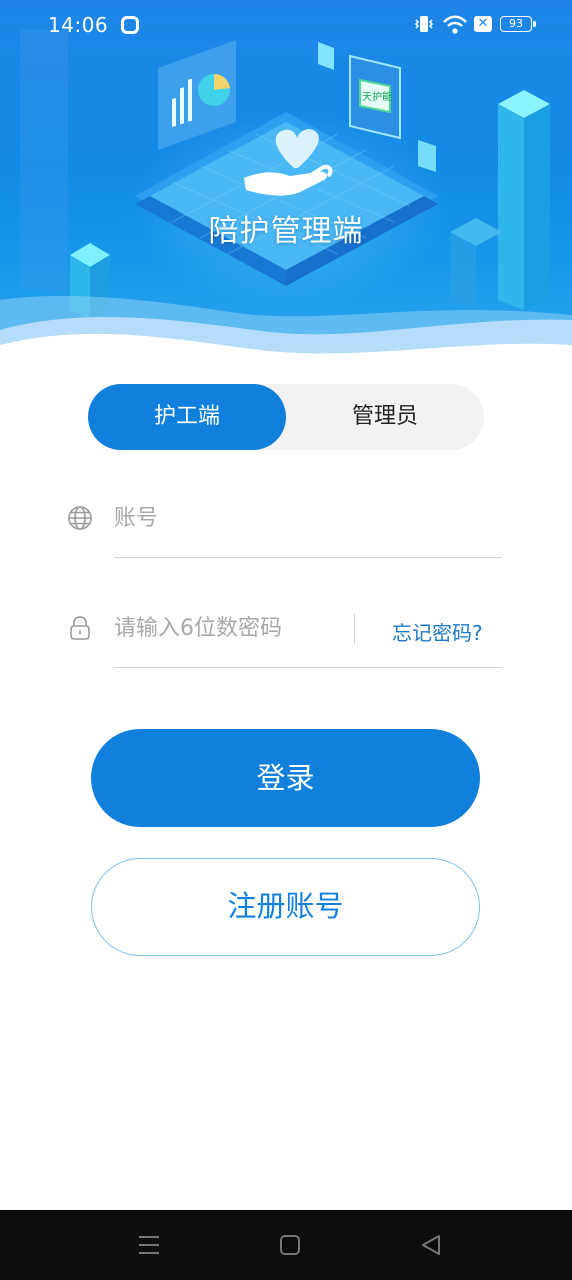 Image resolution: width=572 pixels, height=1280 pixels. I want to click on tab-admin: 管理员, so click(385, 417).